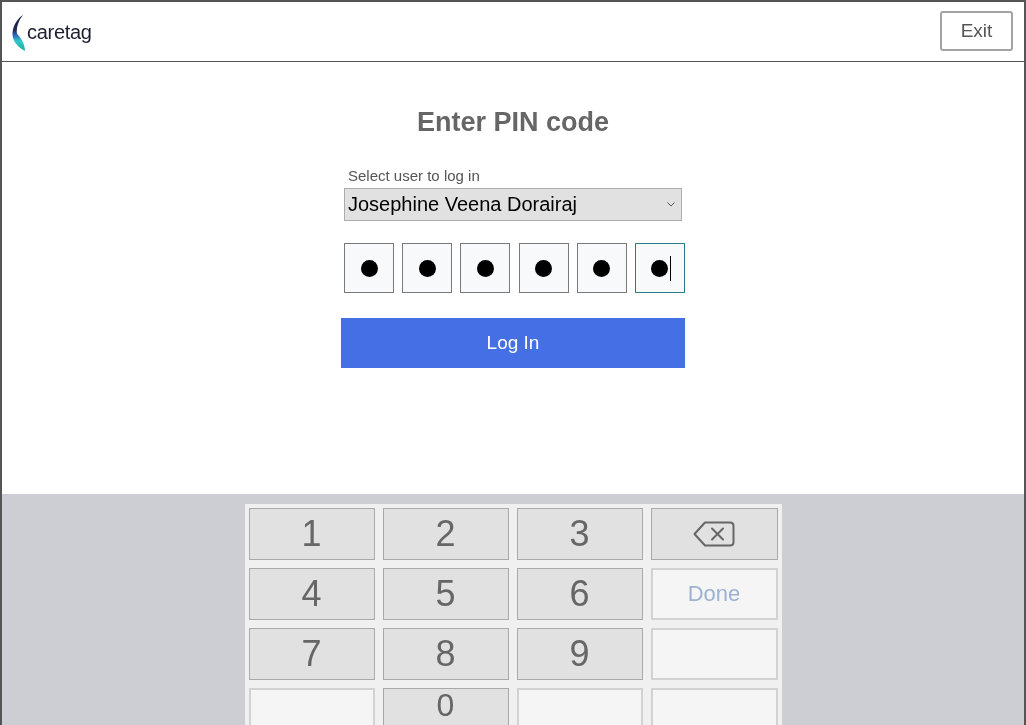  Describe the element at coordinates (414, 175) in the screenshot. I see `user-select-label: Select user to log in` at that location.